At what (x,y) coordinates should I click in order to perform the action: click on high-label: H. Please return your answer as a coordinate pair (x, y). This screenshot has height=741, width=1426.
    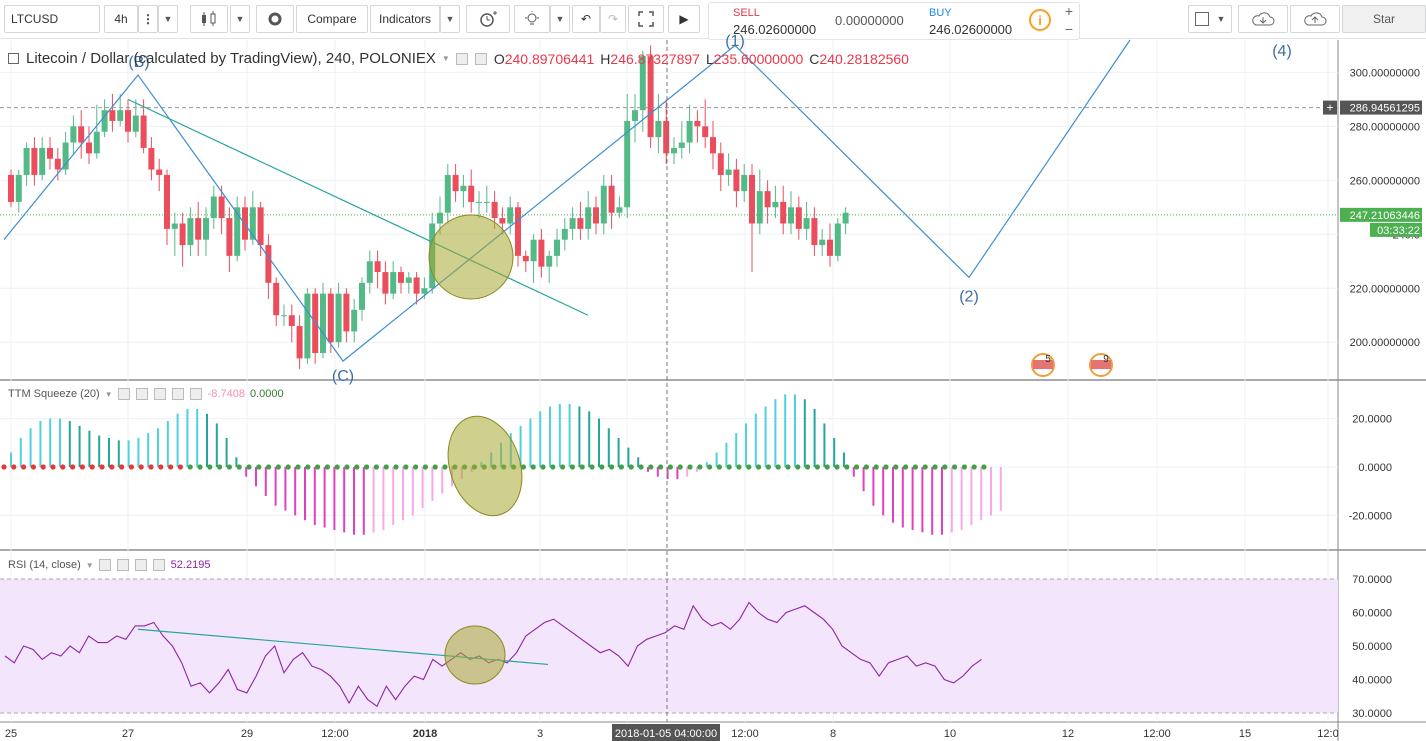
    Looking at the image, I should click on (605, 58).